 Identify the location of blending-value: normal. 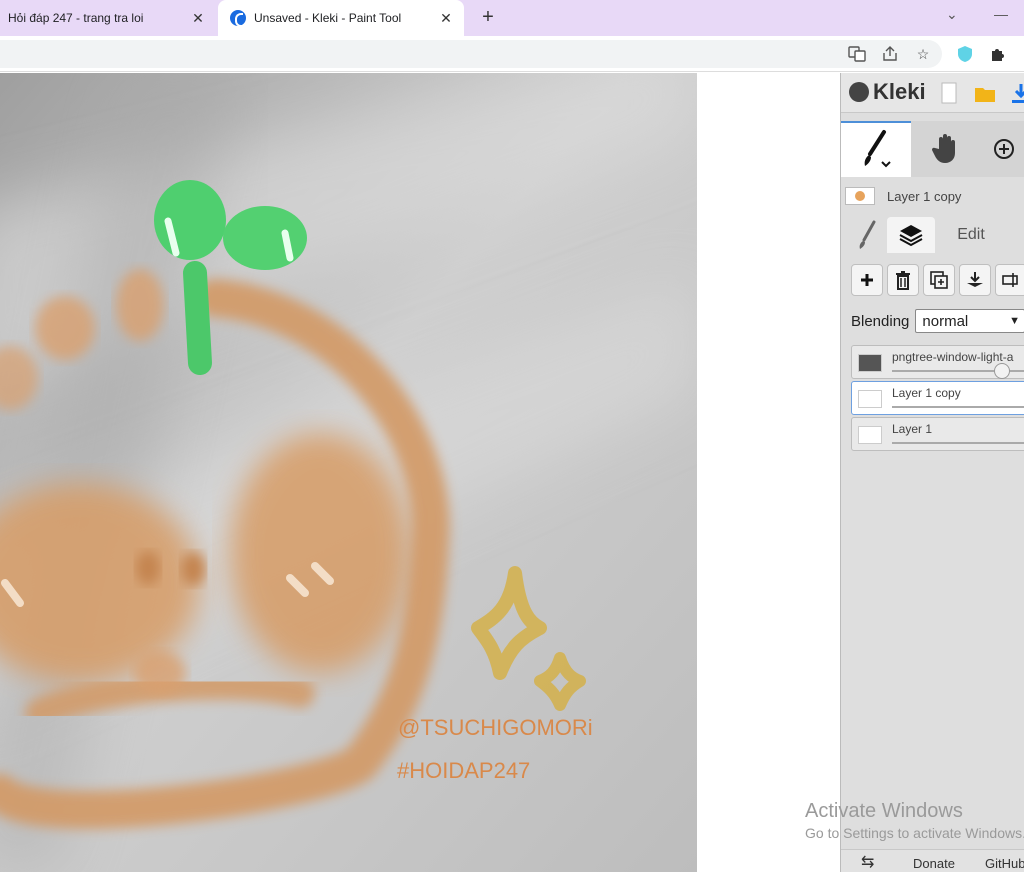
(945, 321).